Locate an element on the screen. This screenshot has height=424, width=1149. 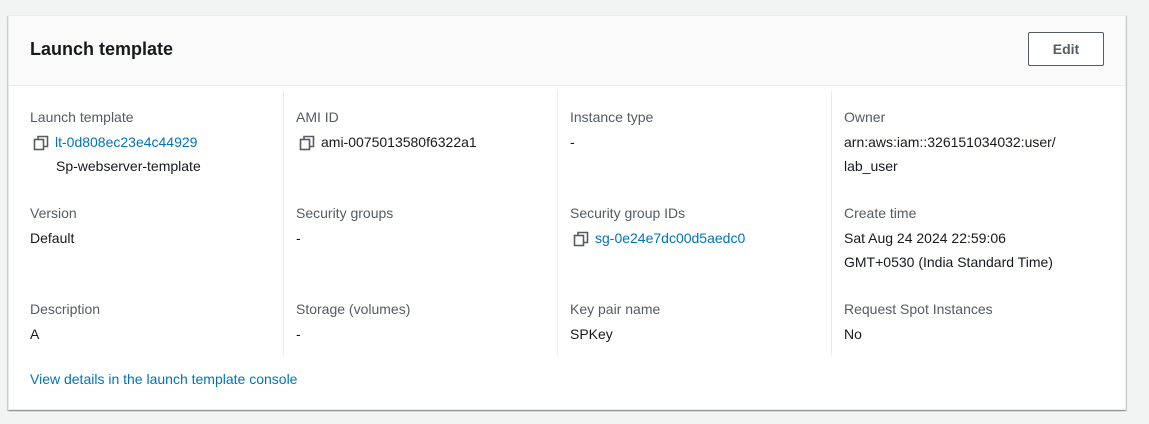
launch-template-id-link: lt-0d808ec23e4c44929 is located at coordinates (126, 142).